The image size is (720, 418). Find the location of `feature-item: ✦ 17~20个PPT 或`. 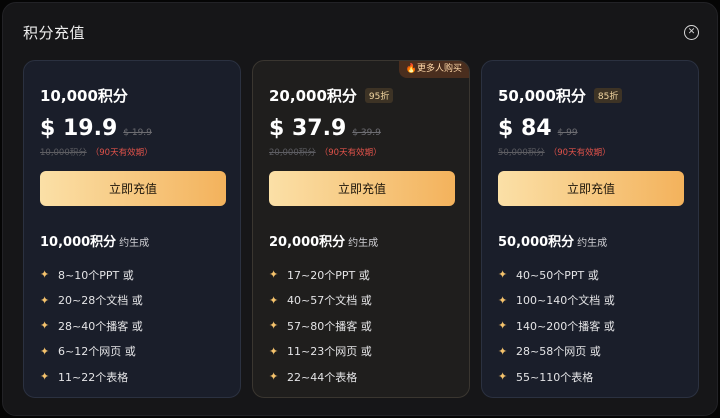

feature-item: ✦ 17~20个PPT 或 is located at coordinates (320, 275).